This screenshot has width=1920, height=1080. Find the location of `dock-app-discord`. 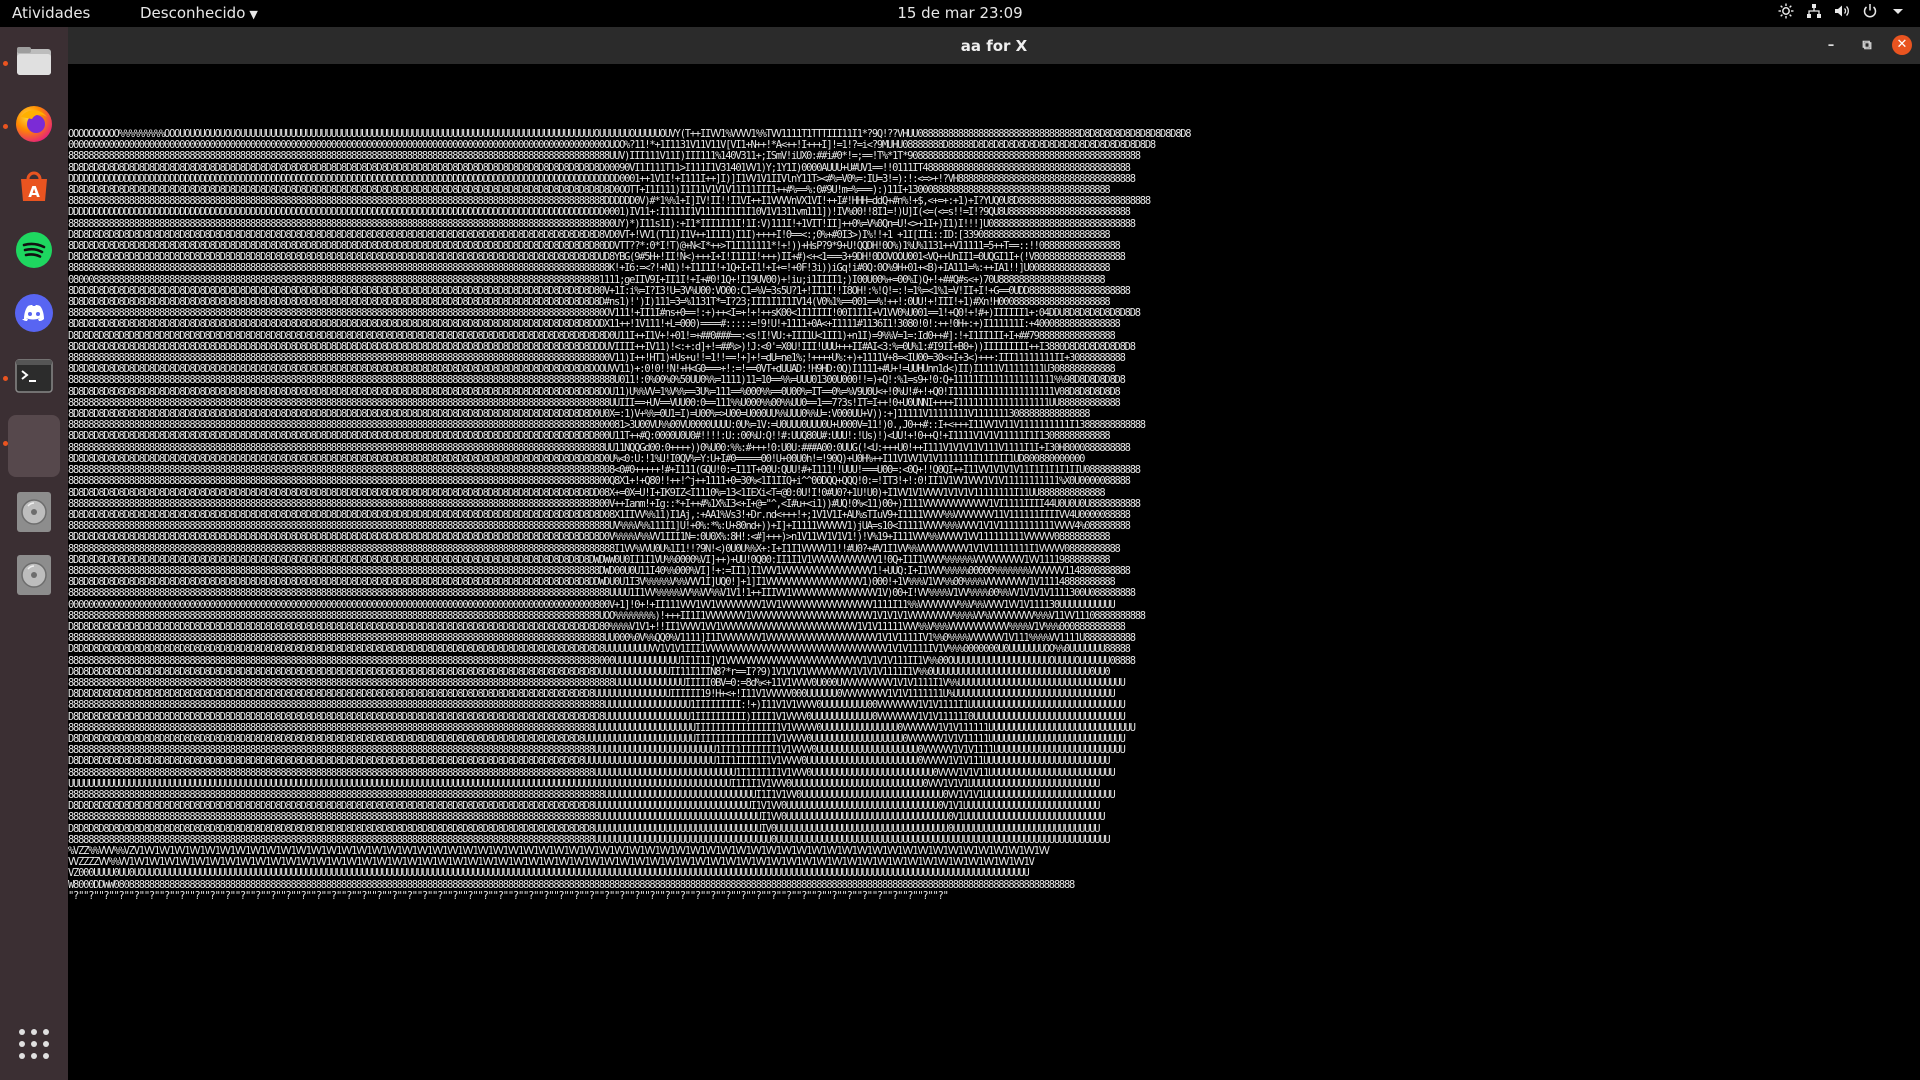

dock-app-discord is located at coordinates (34, 315).